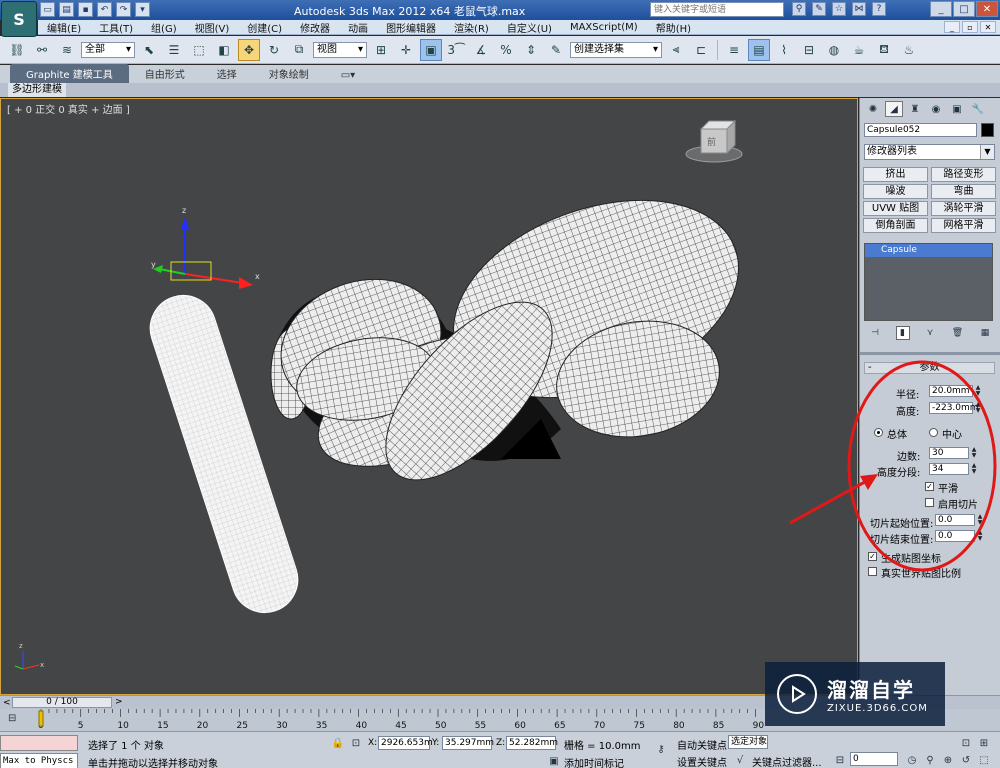  I want to click on z-coordinate-field: 52.282mm, so click(532, 743).